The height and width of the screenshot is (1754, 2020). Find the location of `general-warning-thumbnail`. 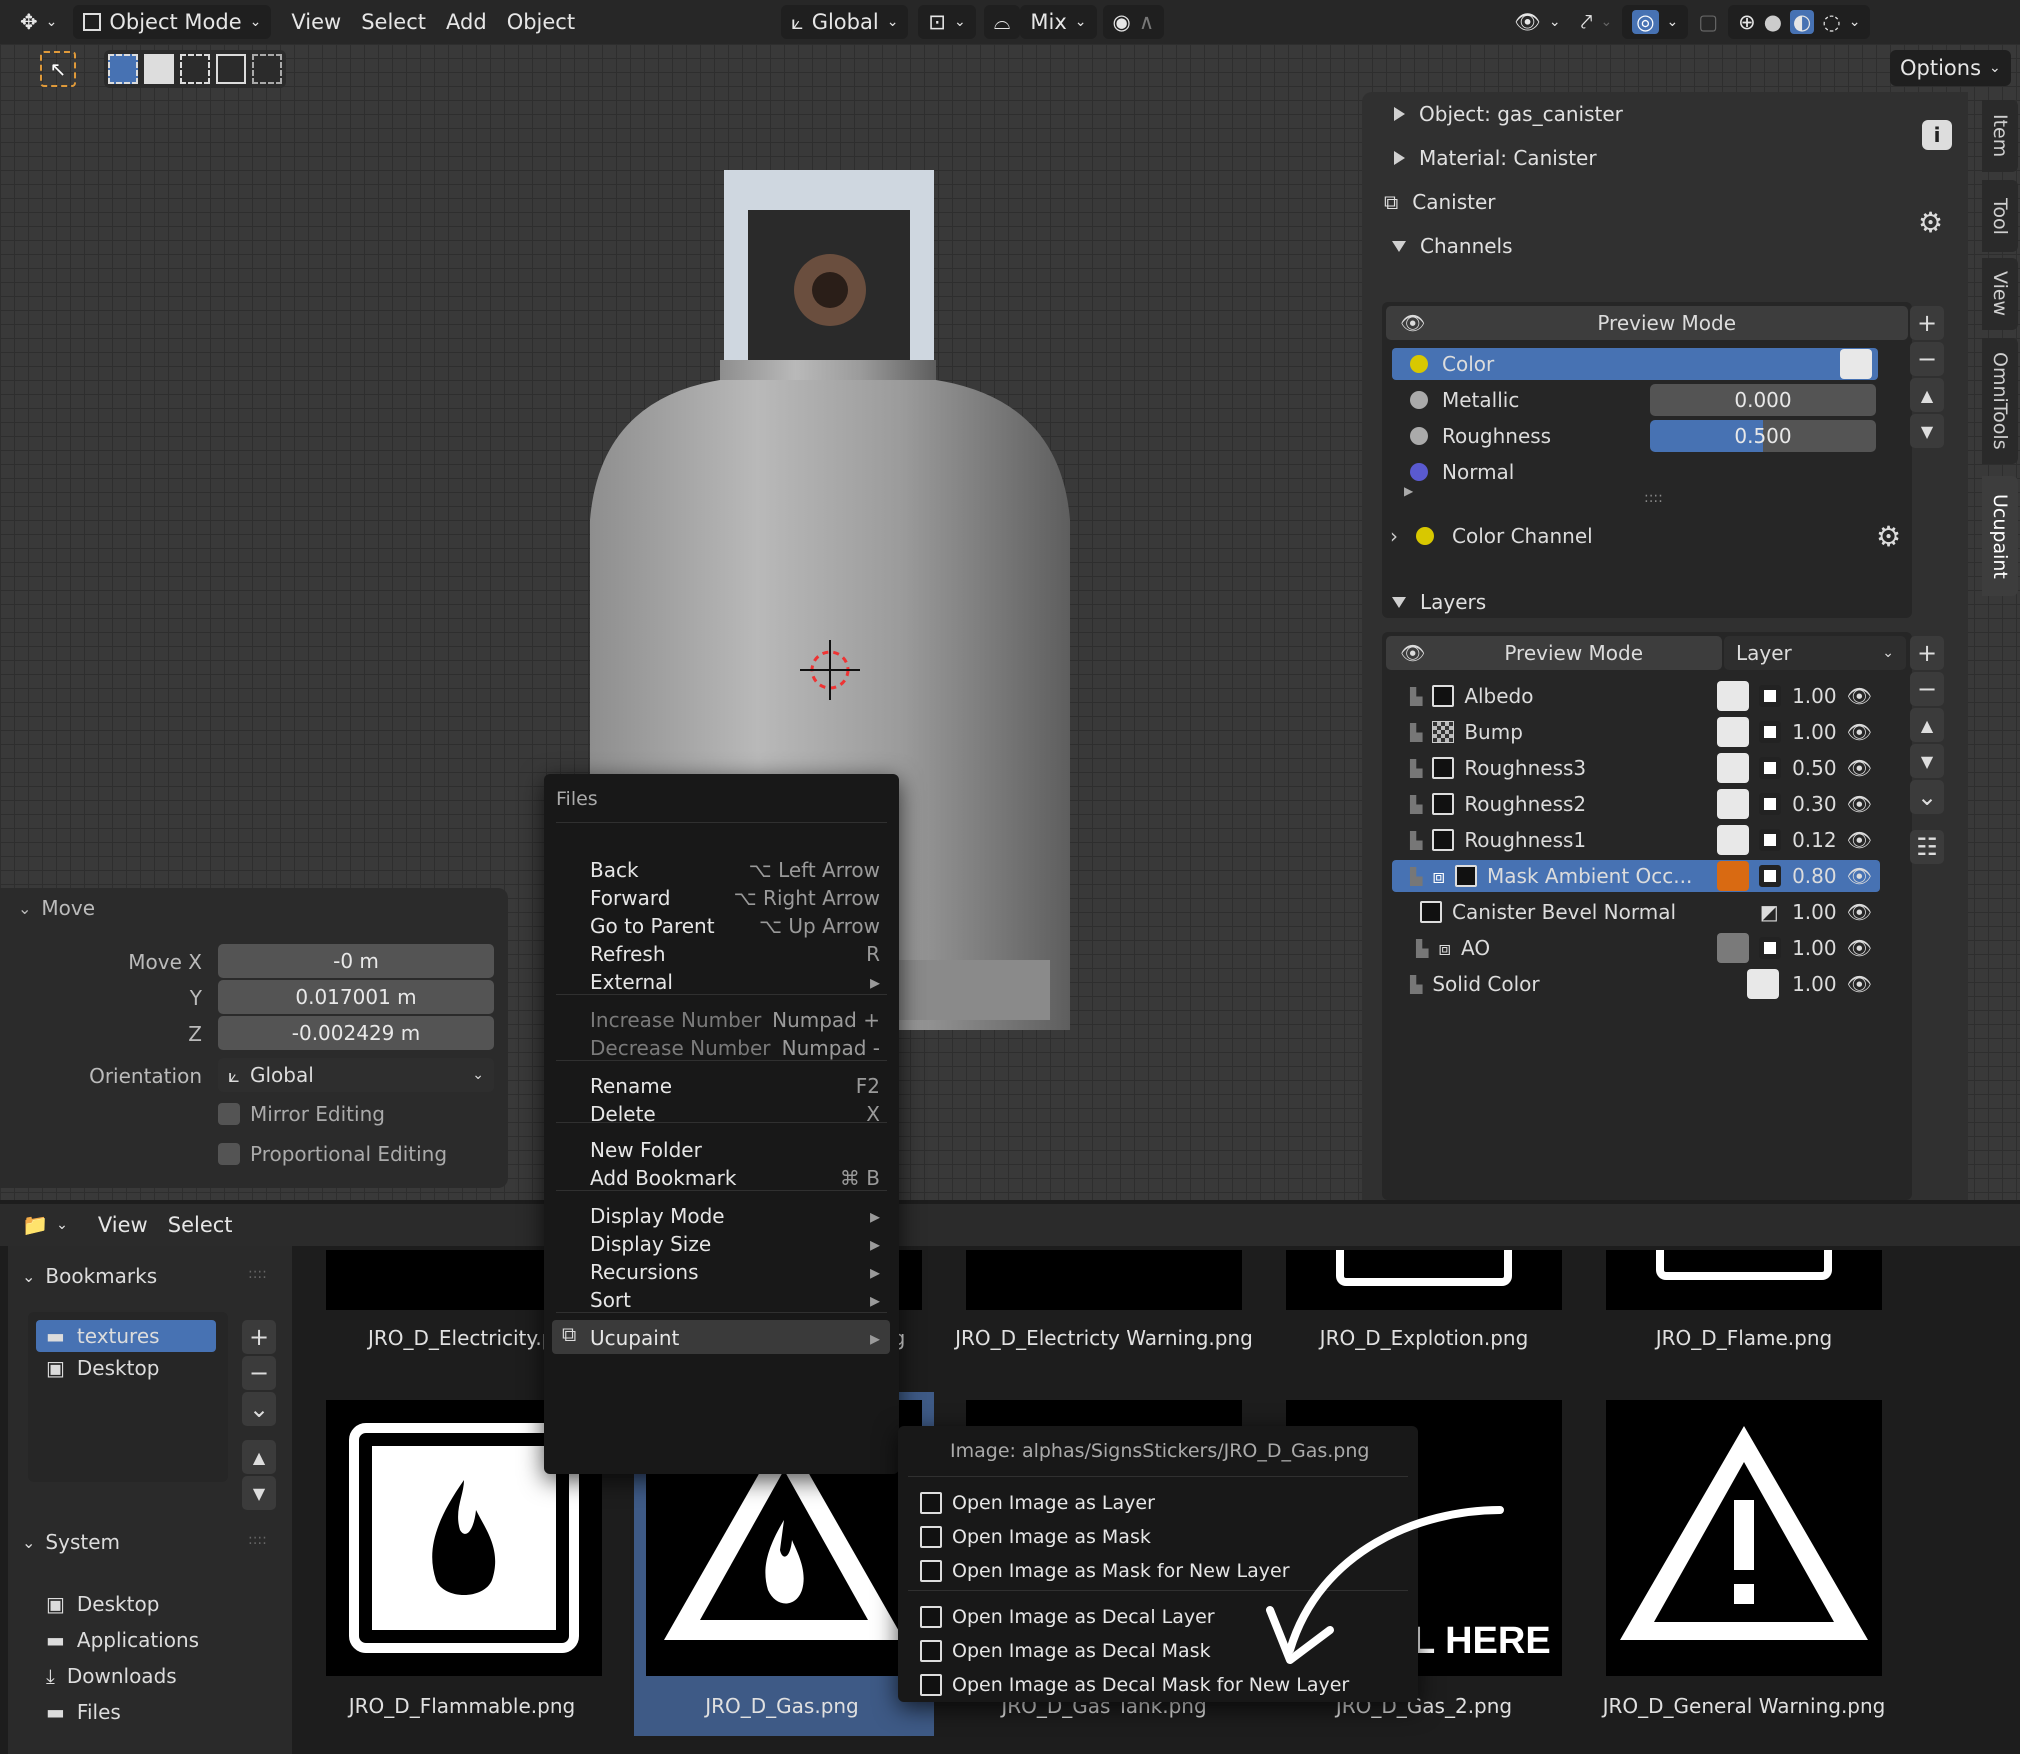

general-warning-thumbnail is located at coordinates (1744, 1538).